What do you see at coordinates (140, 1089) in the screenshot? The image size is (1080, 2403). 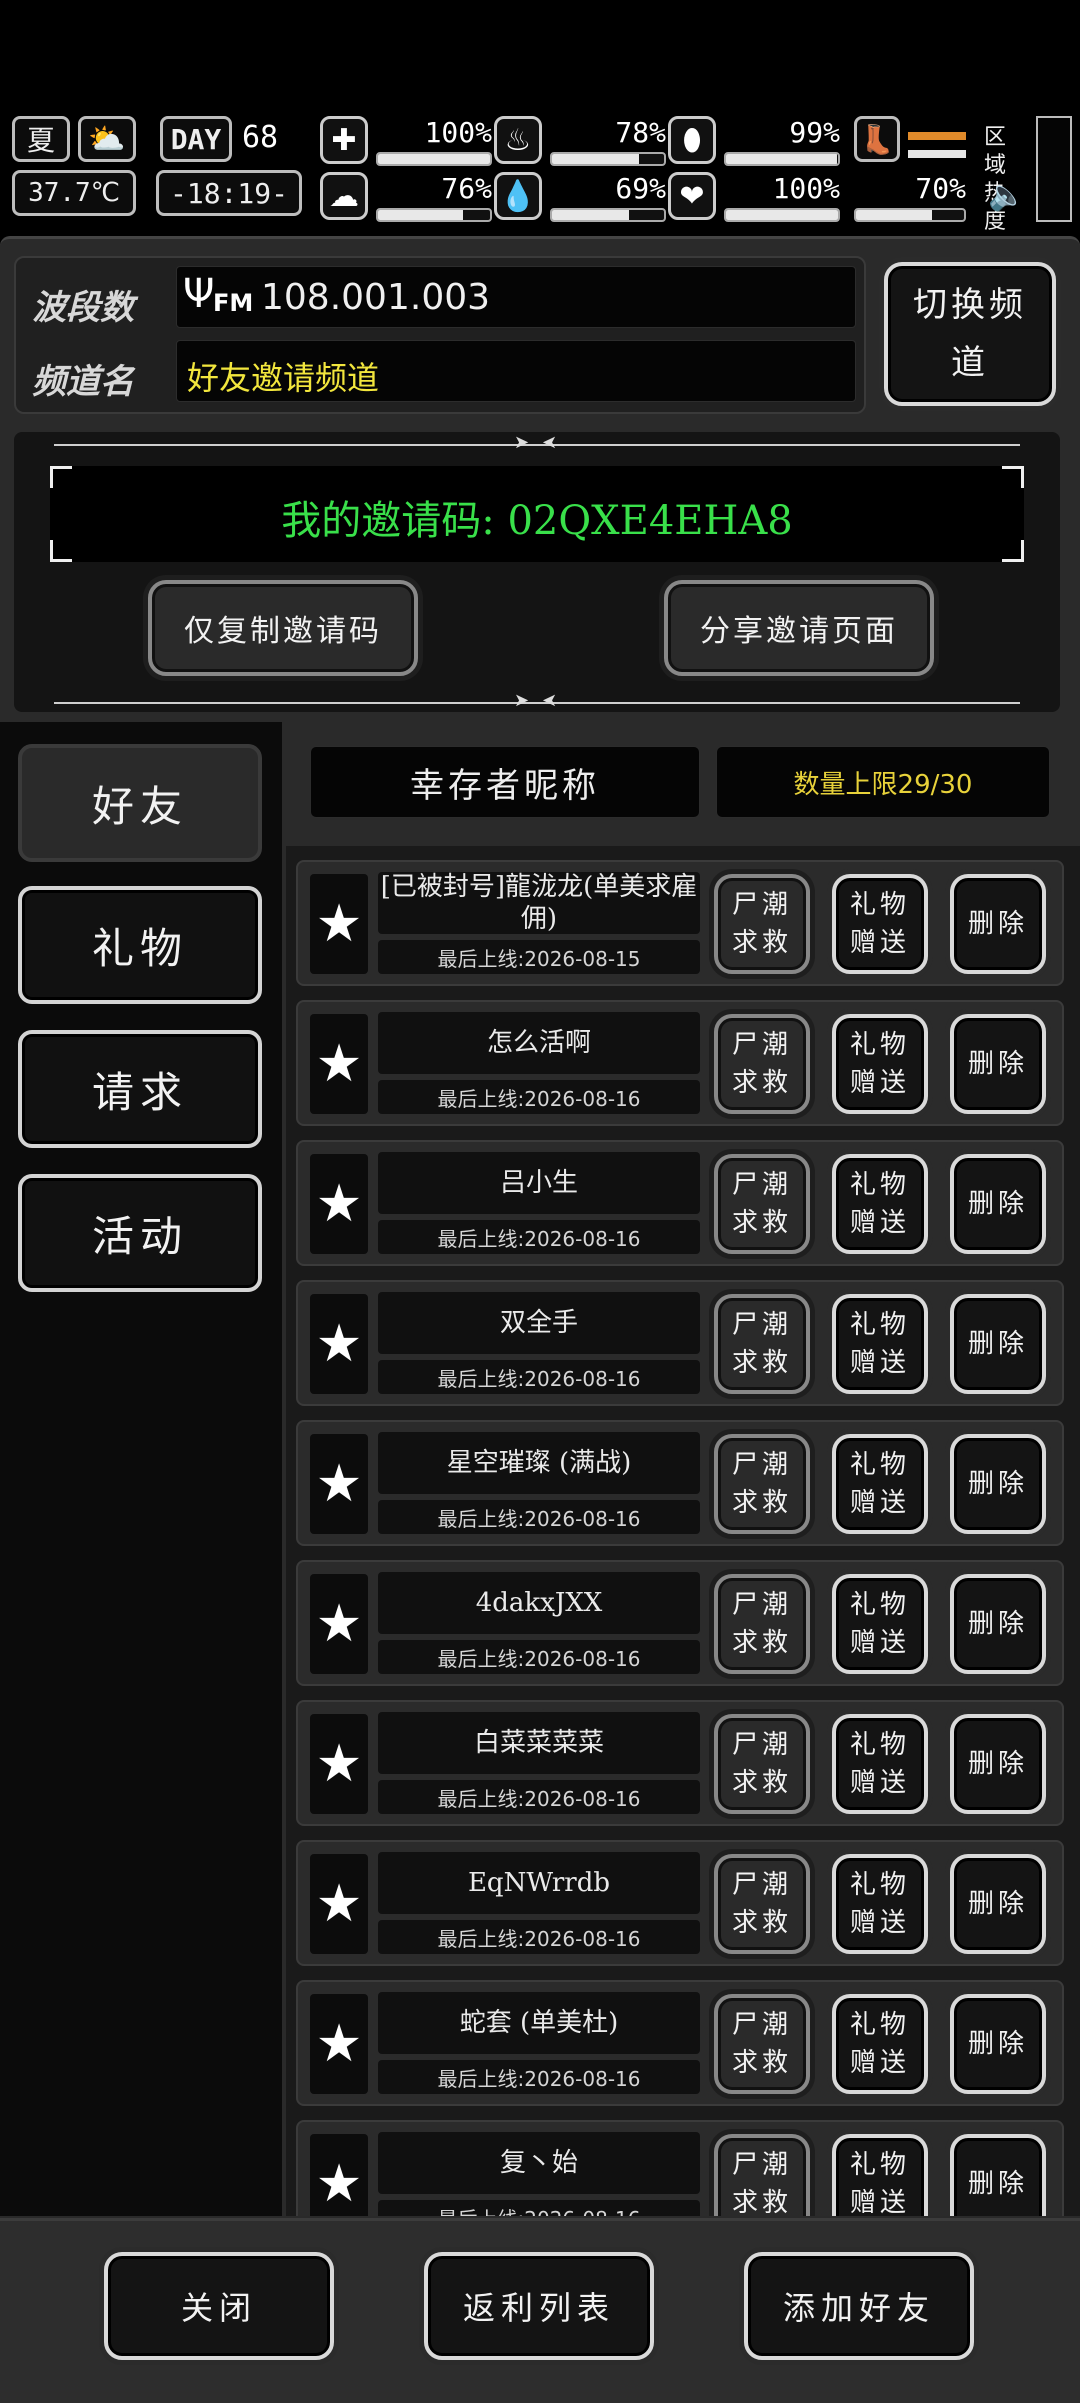 I see `tab-2: 请求` at bounding box center [140, 1089].